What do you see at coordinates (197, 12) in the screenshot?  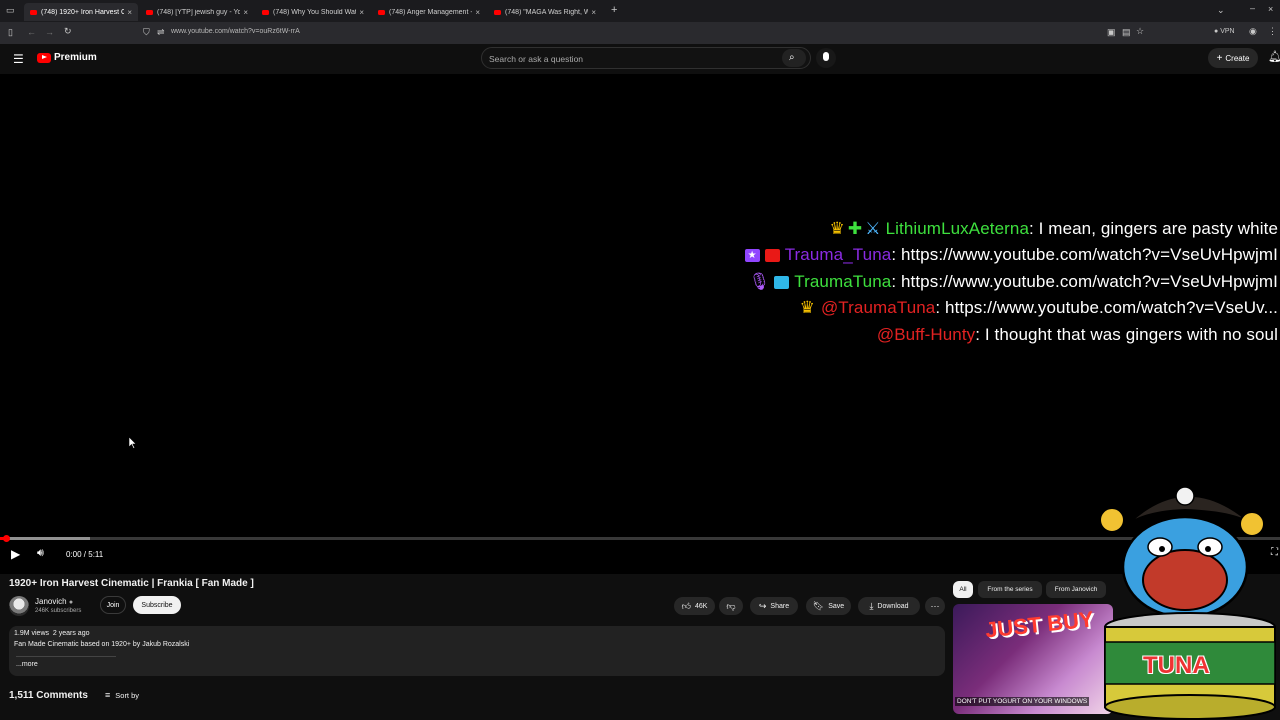 I see `browser-tab: (748) [YTP] jewish guy - YouTub ×` at bounding box center [197, 12].